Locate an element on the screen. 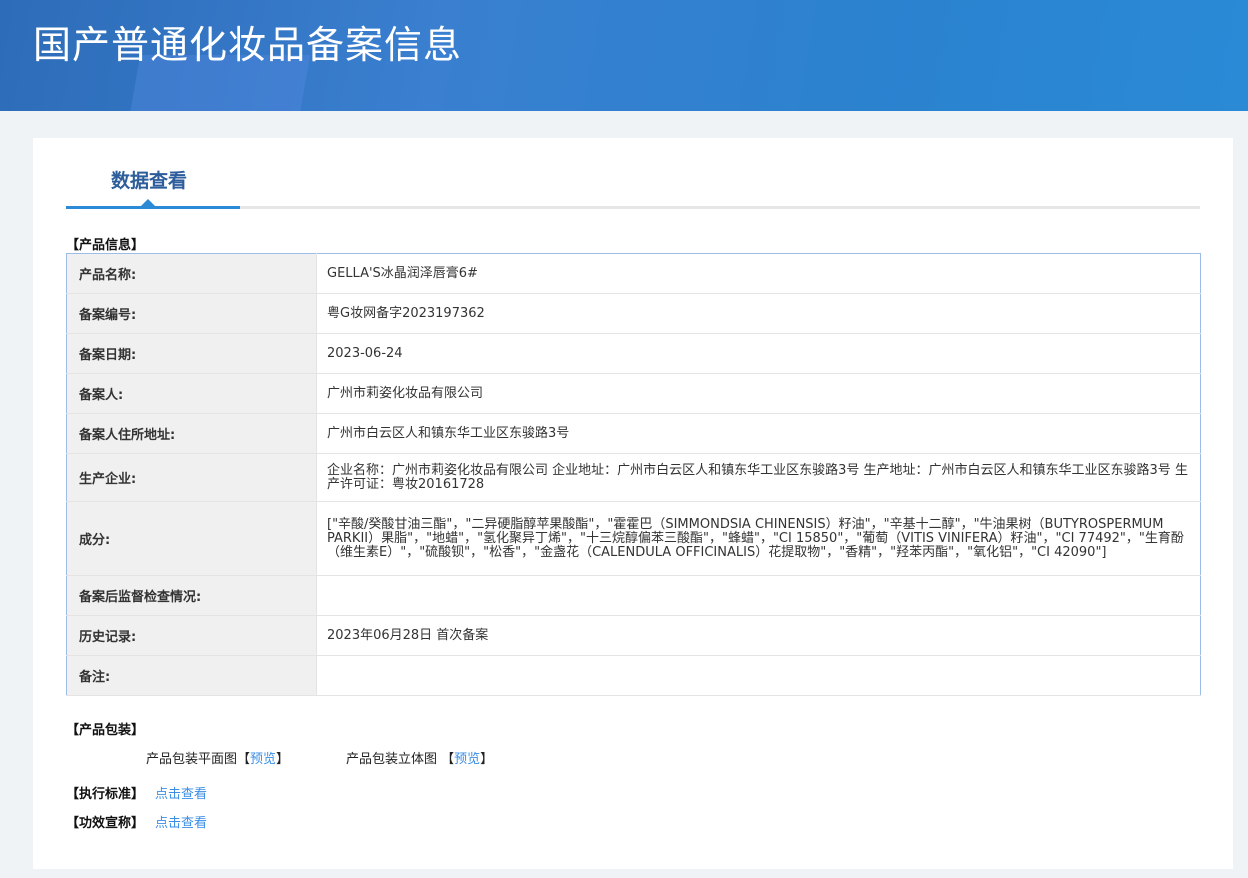 The height and width of the screenshot is (878, 1248). table-row: 产品名称: GELLA'S冰晶润泽唇膏6# is located at coordinates (633, 273).